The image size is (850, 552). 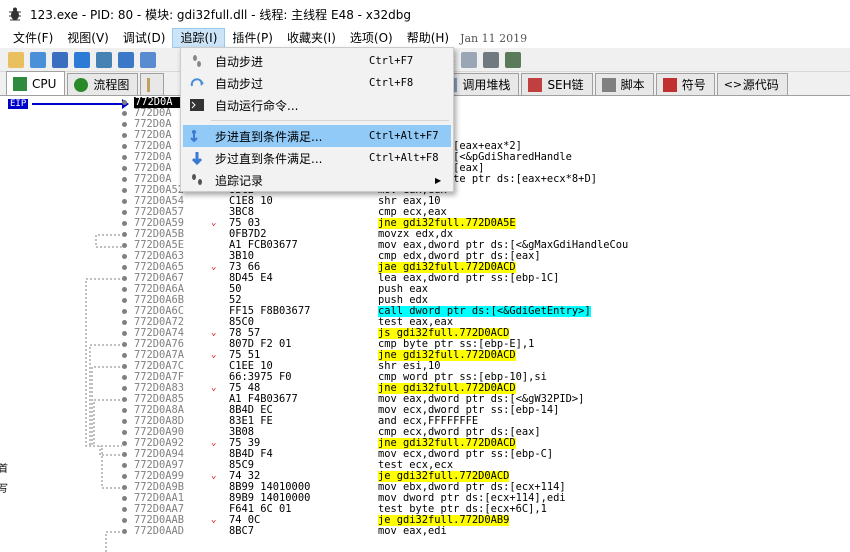 What do you see at coordinates (15, 14) in the screenshot?
I see `bug-icon` at bounding box center [15, 14].